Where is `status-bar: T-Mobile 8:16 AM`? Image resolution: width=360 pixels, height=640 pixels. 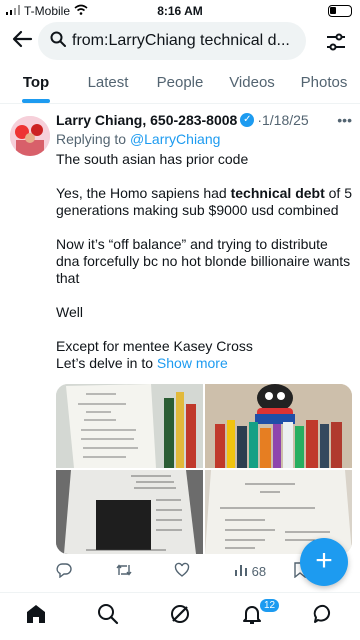
status-bar: T-Mobile 8:16 AM is located at coordinates (180, 11).